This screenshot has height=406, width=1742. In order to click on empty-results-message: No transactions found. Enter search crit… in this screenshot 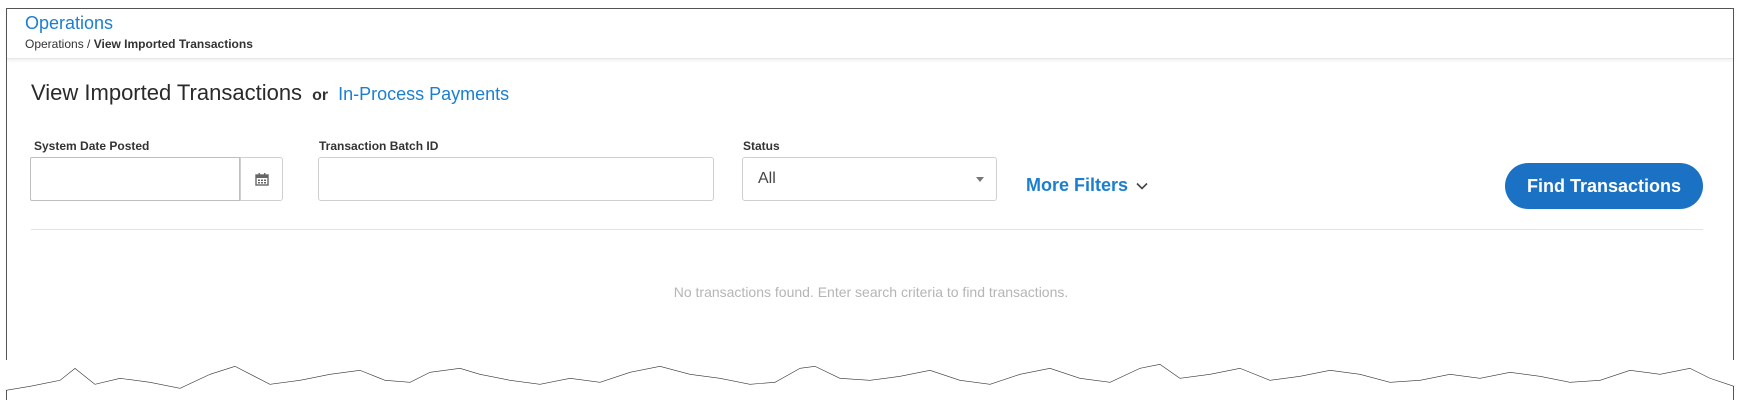, I will do `click(871, 292)`.